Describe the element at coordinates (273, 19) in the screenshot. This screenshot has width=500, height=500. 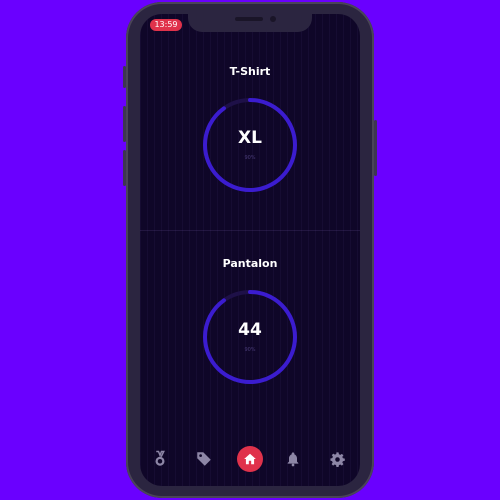
I see `camera` at that location.